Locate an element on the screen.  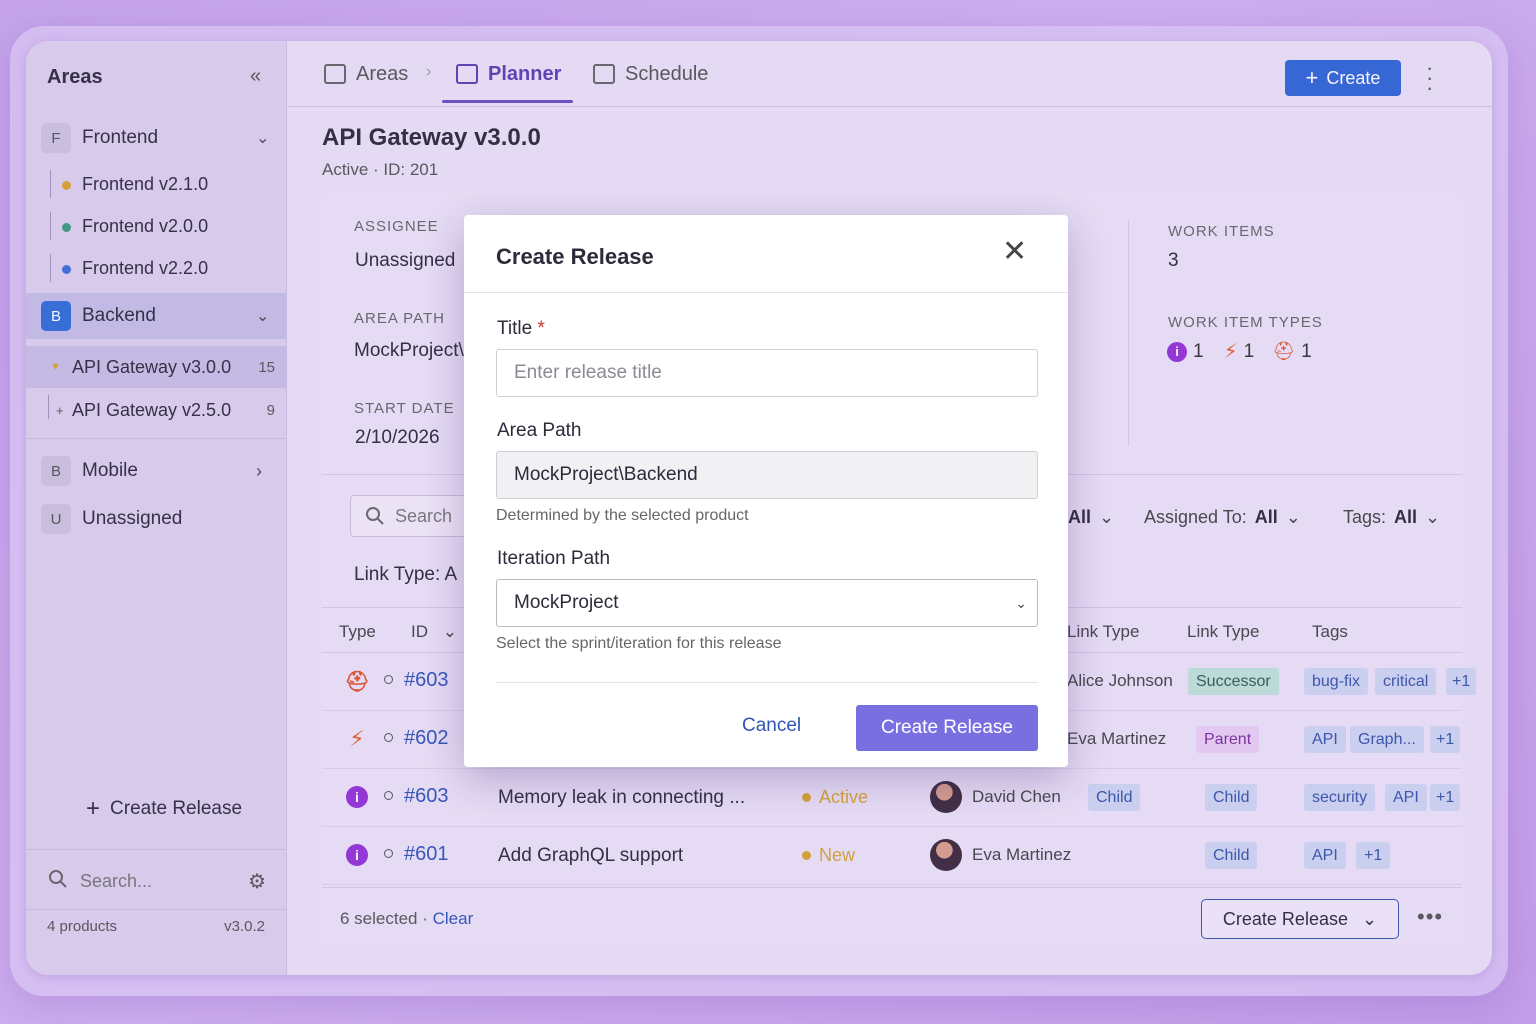
iteration-path-select: MockProject ⌄ is located at coordinates (767, 603).